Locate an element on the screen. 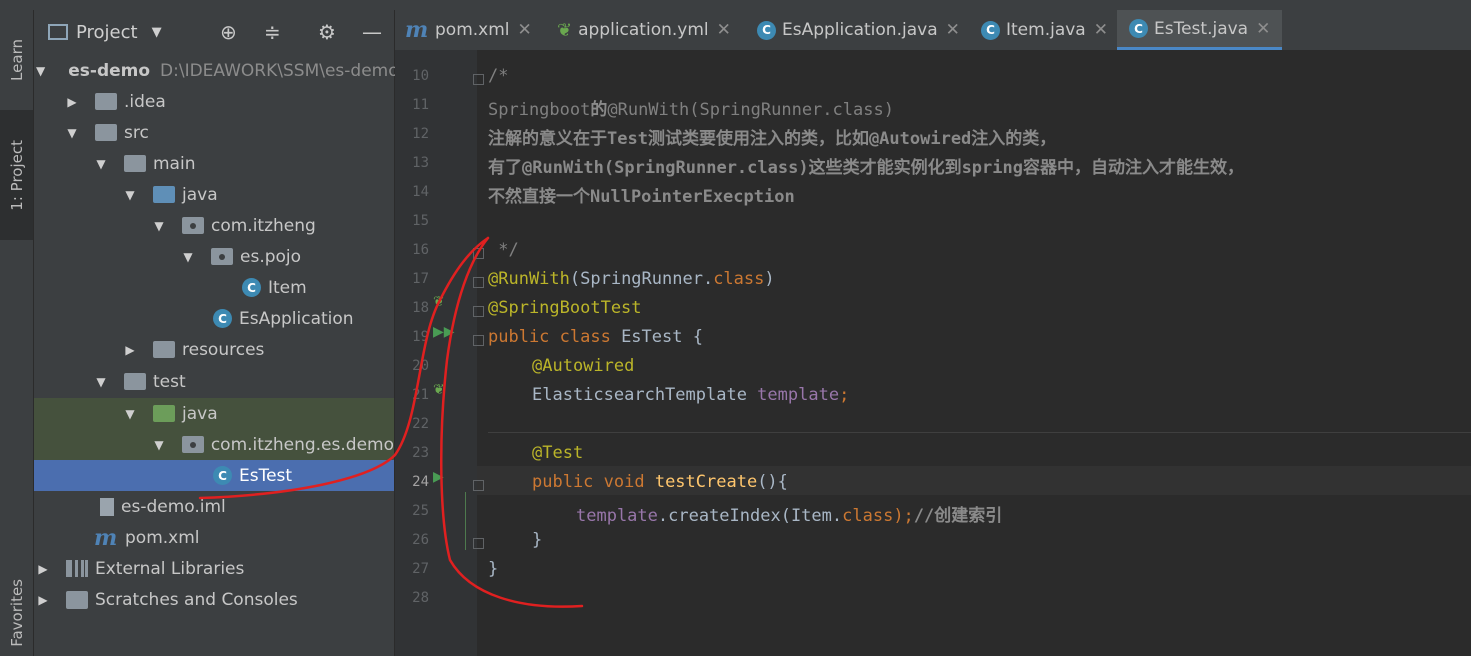  tree-item-pom-xml: m pom.xml is located at coordinates (214, 537).